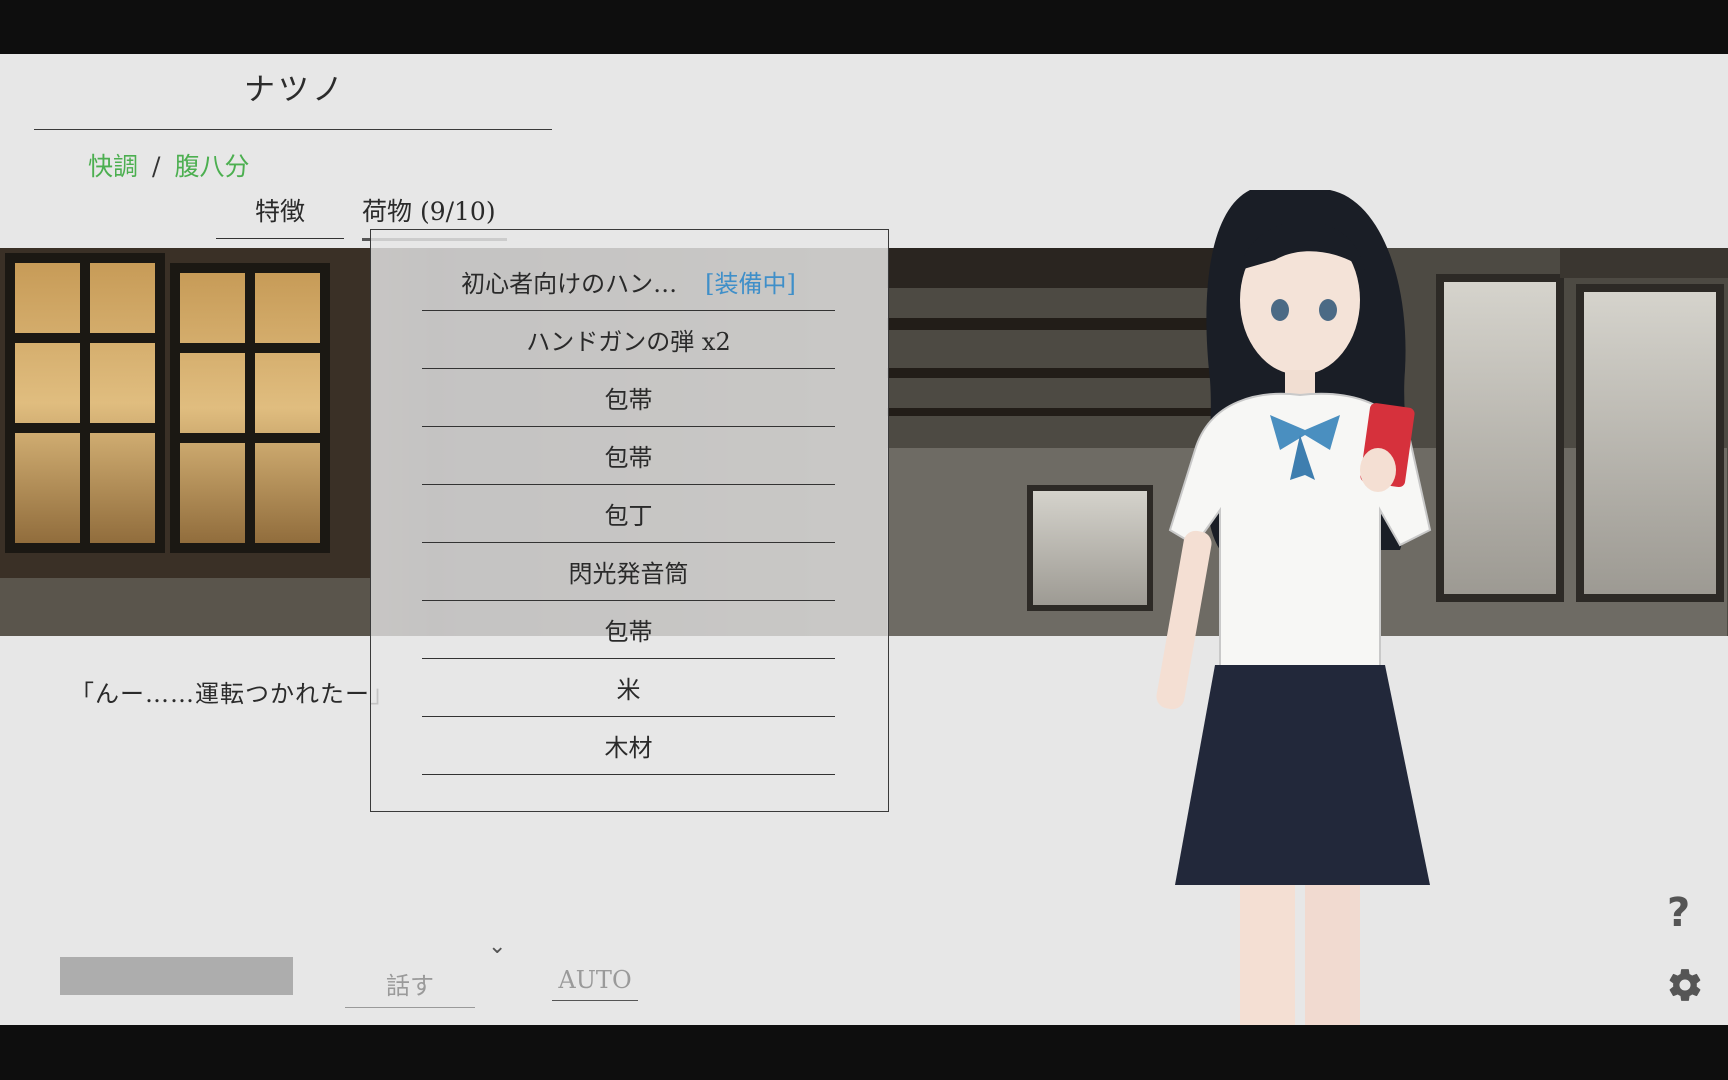 The height and width of the screenshot is (1080, 1728). I want to click on talk-button: 話す, so click(410, 987).